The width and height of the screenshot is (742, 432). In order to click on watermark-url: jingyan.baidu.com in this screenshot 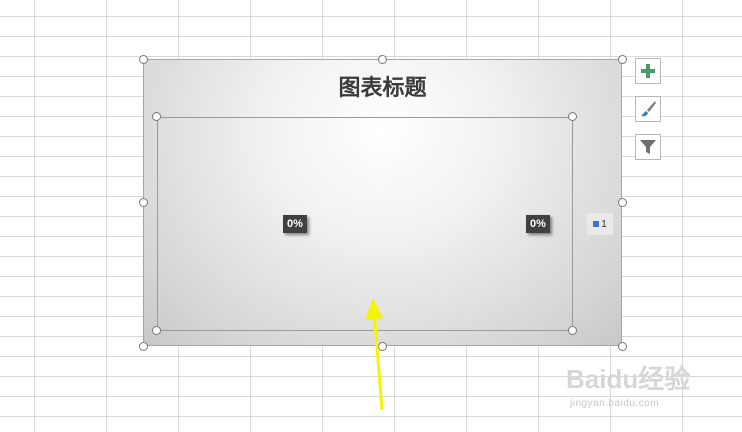, I will do `click(615, 403)`.